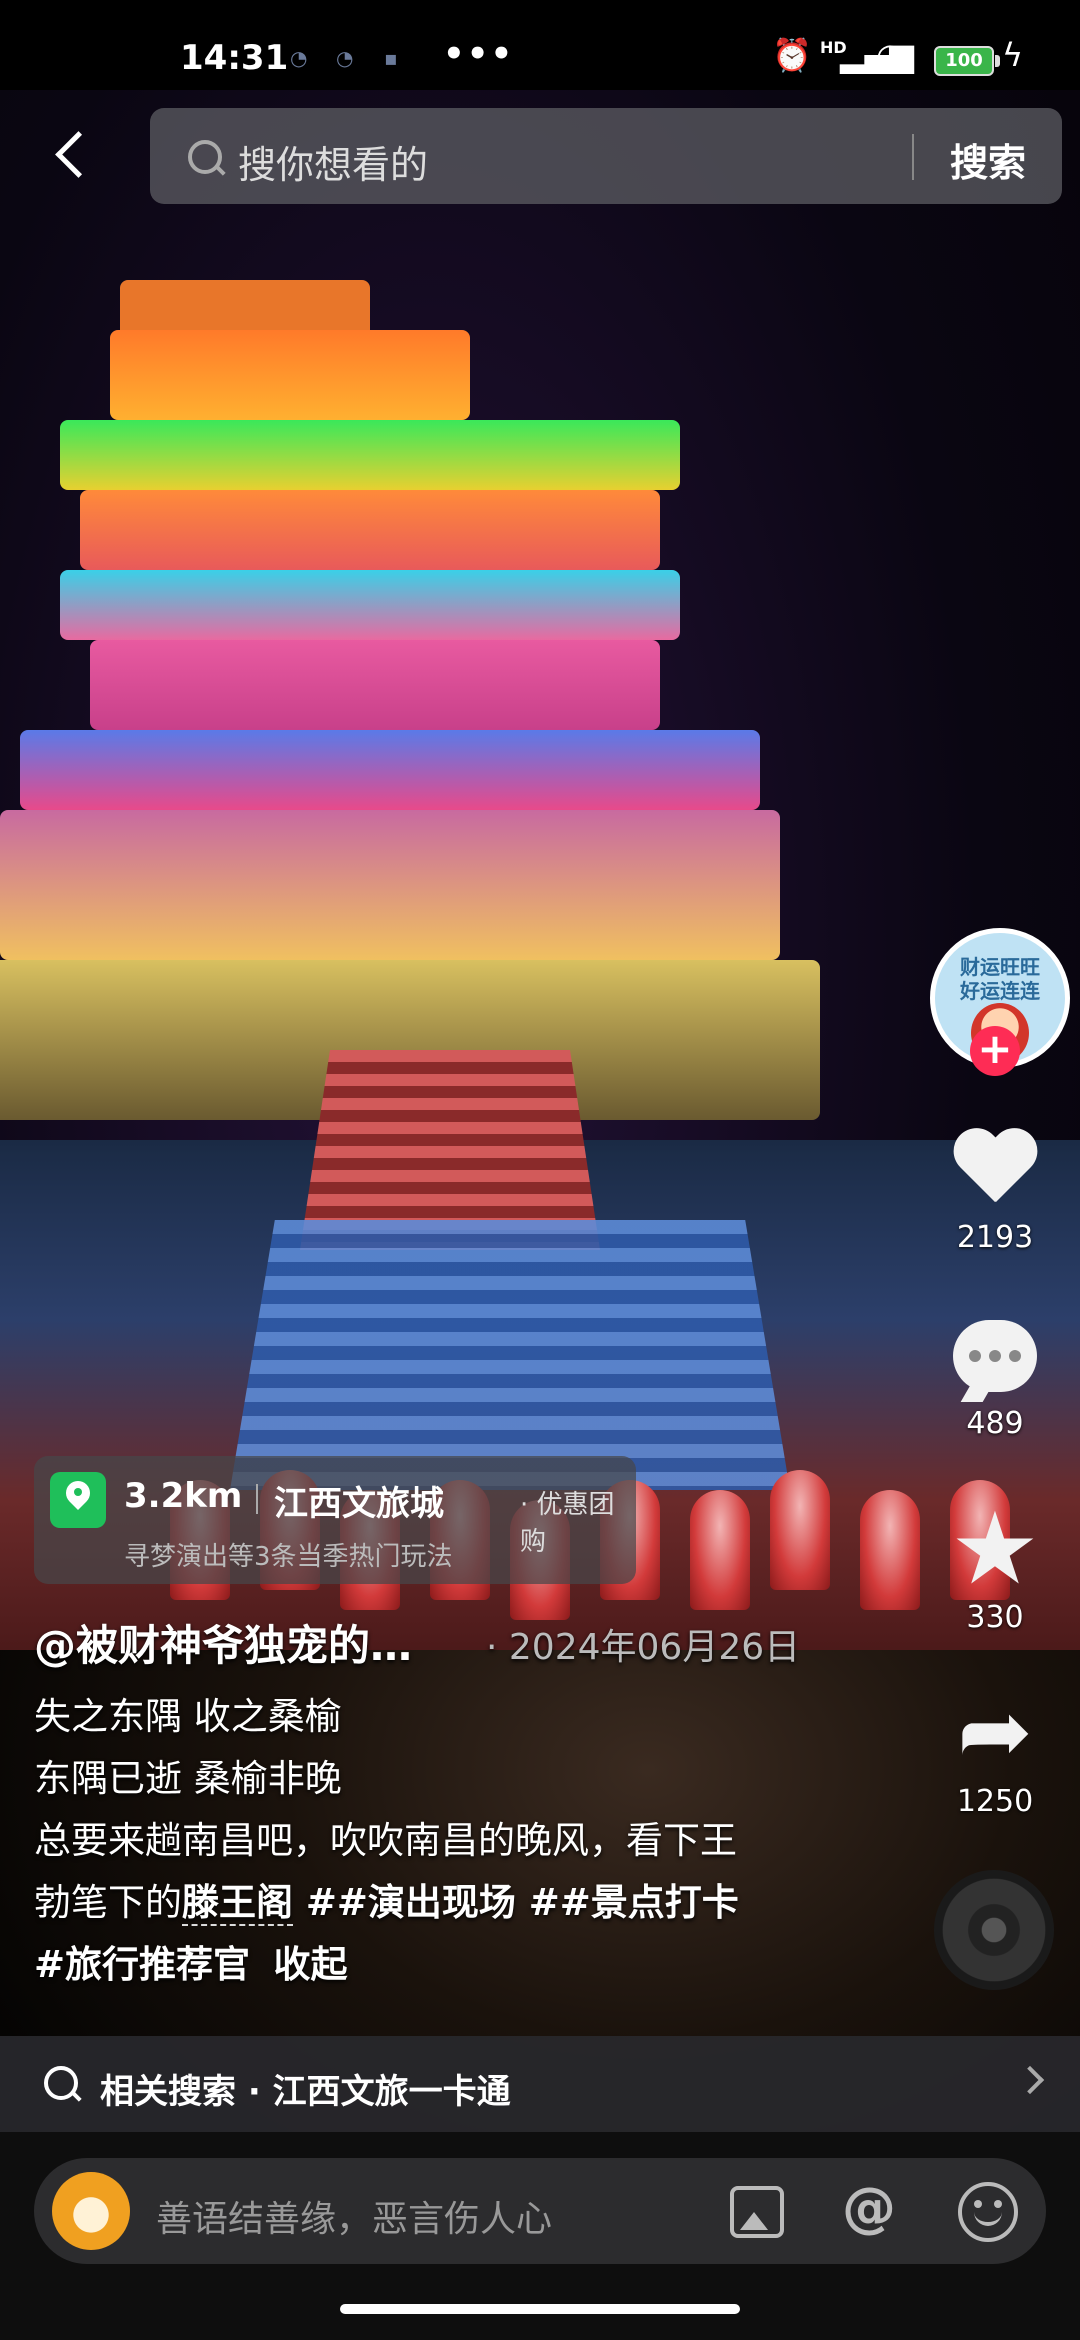 The height and width of the screenshot is (2340, 1080). What do you see at coordinates (70, 156) in the screenshot?
I see `back-button` at bounding box center [70, 156].